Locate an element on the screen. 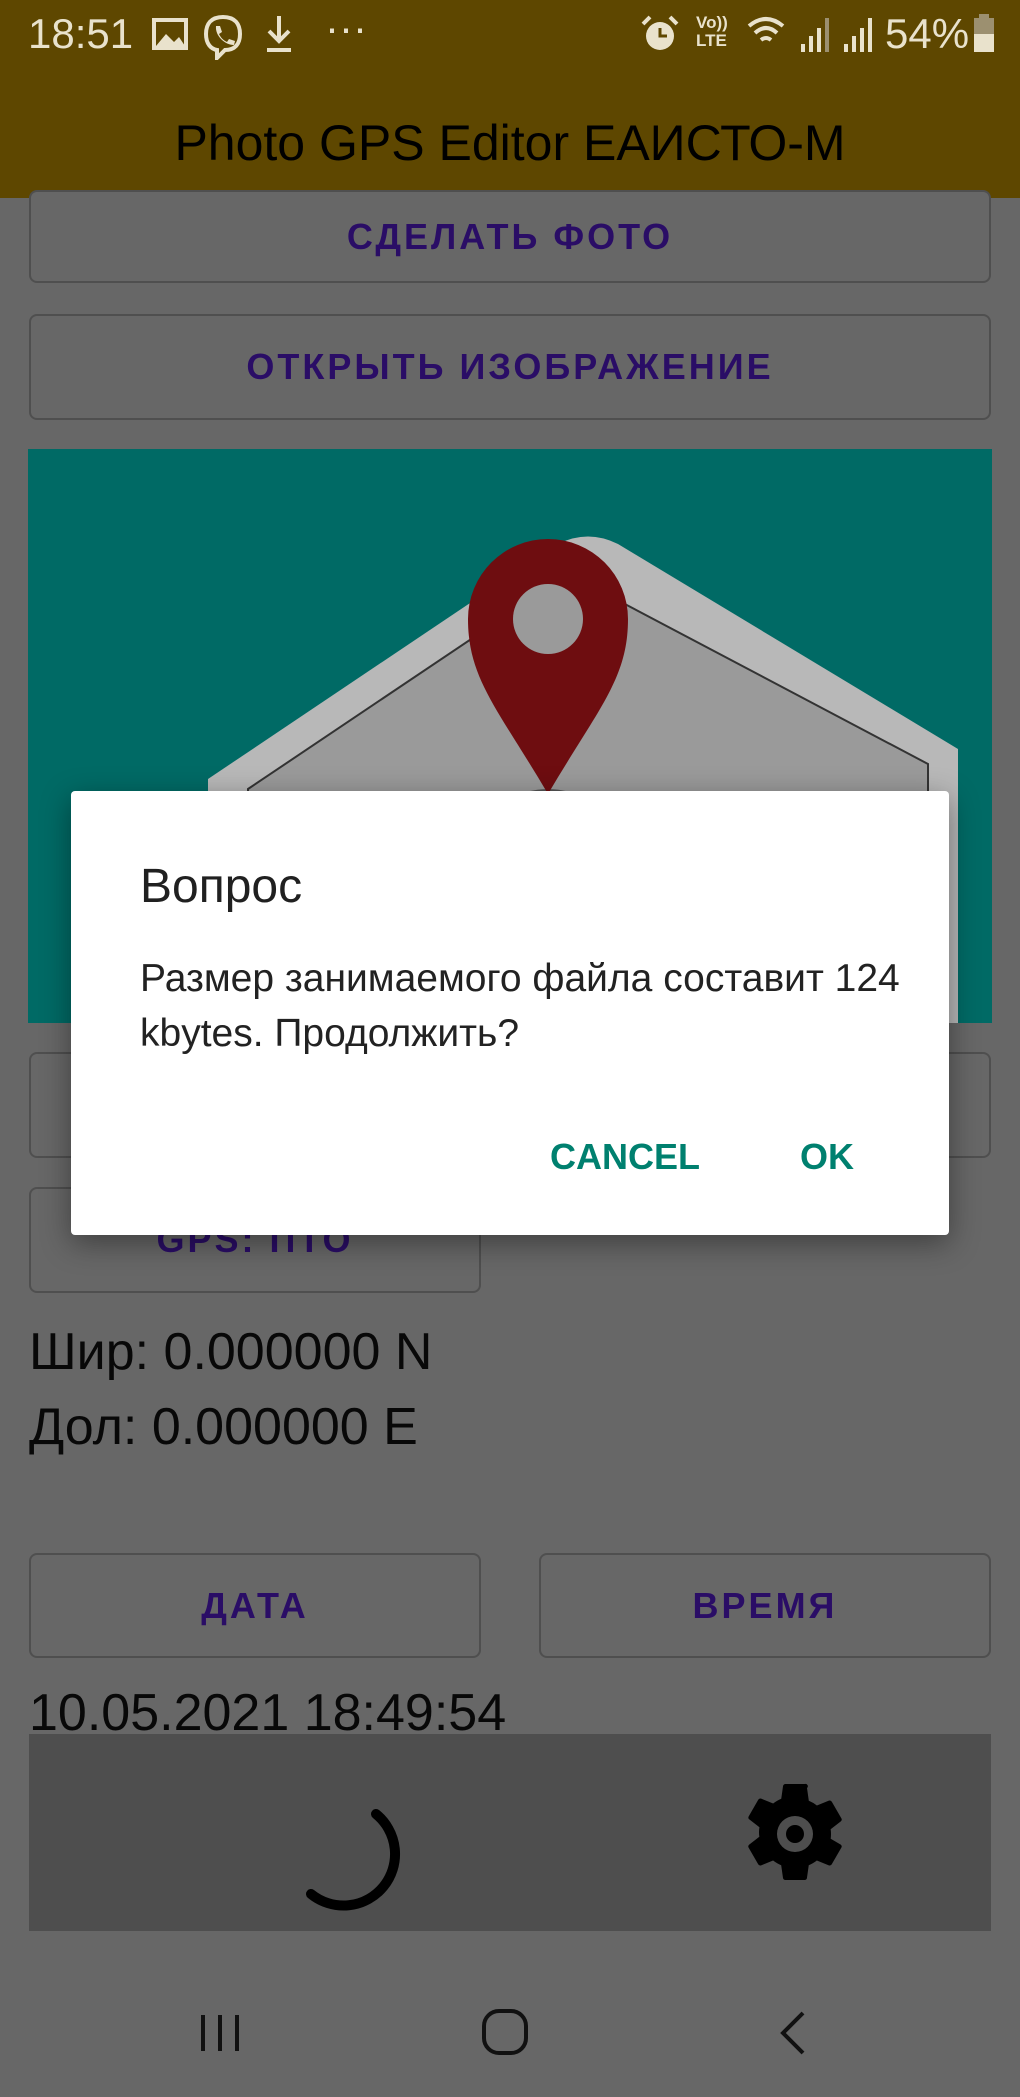 This screenshot has height=2097, width=1020. app-bar: Photo GPS Editor ЕАИСТО-М is located at coordinates (510, 149).